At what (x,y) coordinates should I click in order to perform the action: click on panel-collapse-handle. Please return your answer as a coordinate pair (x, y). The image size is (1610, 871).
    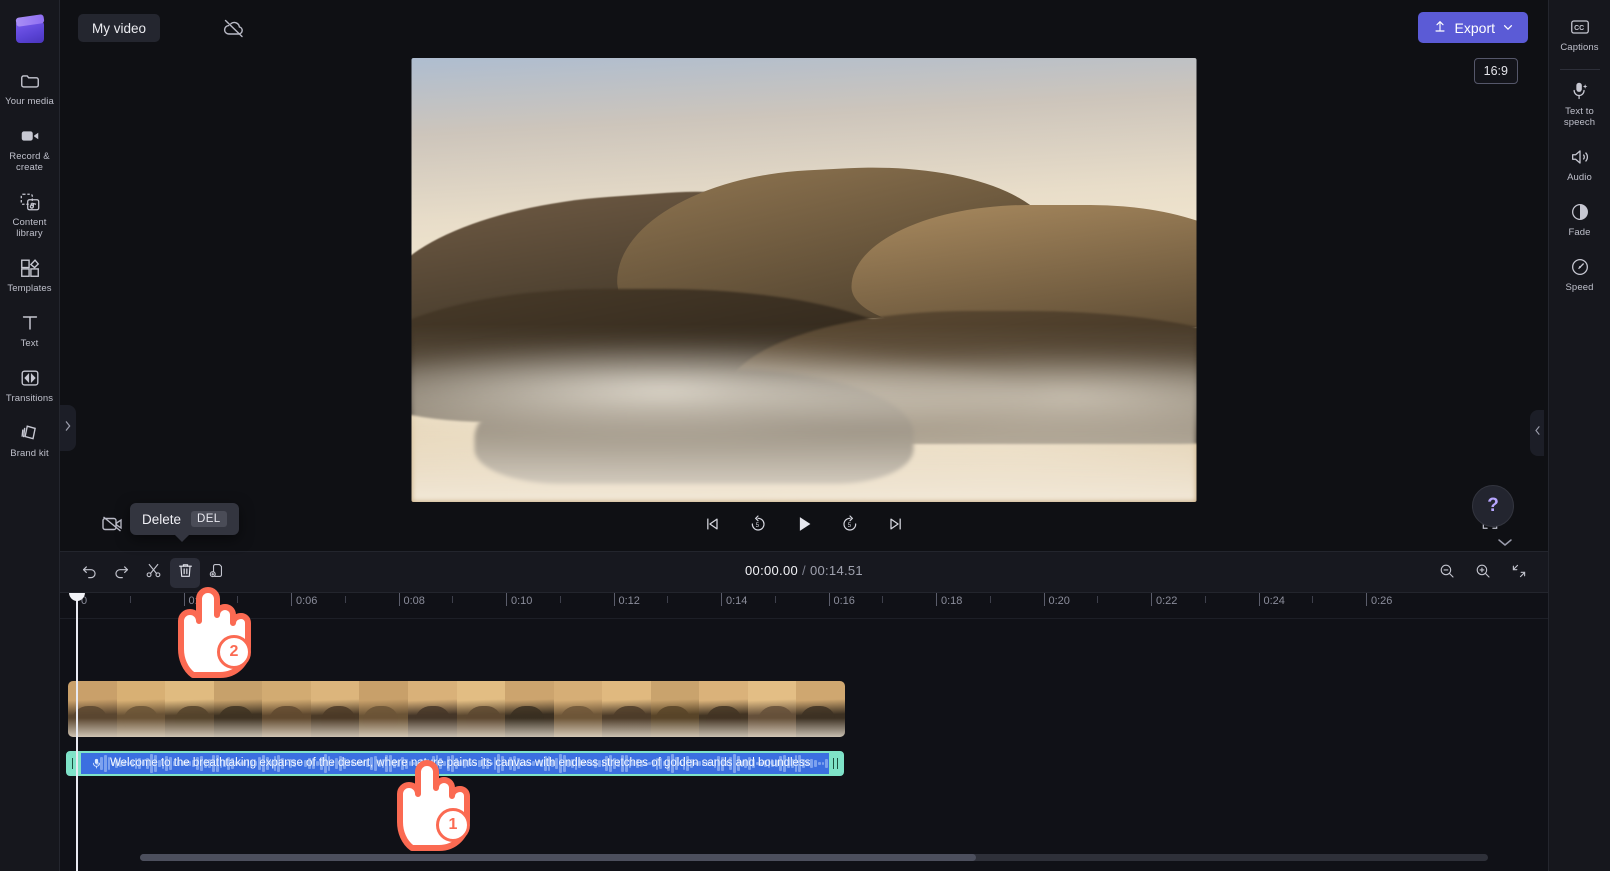
    Looking at the image, I should click on (68, 428).